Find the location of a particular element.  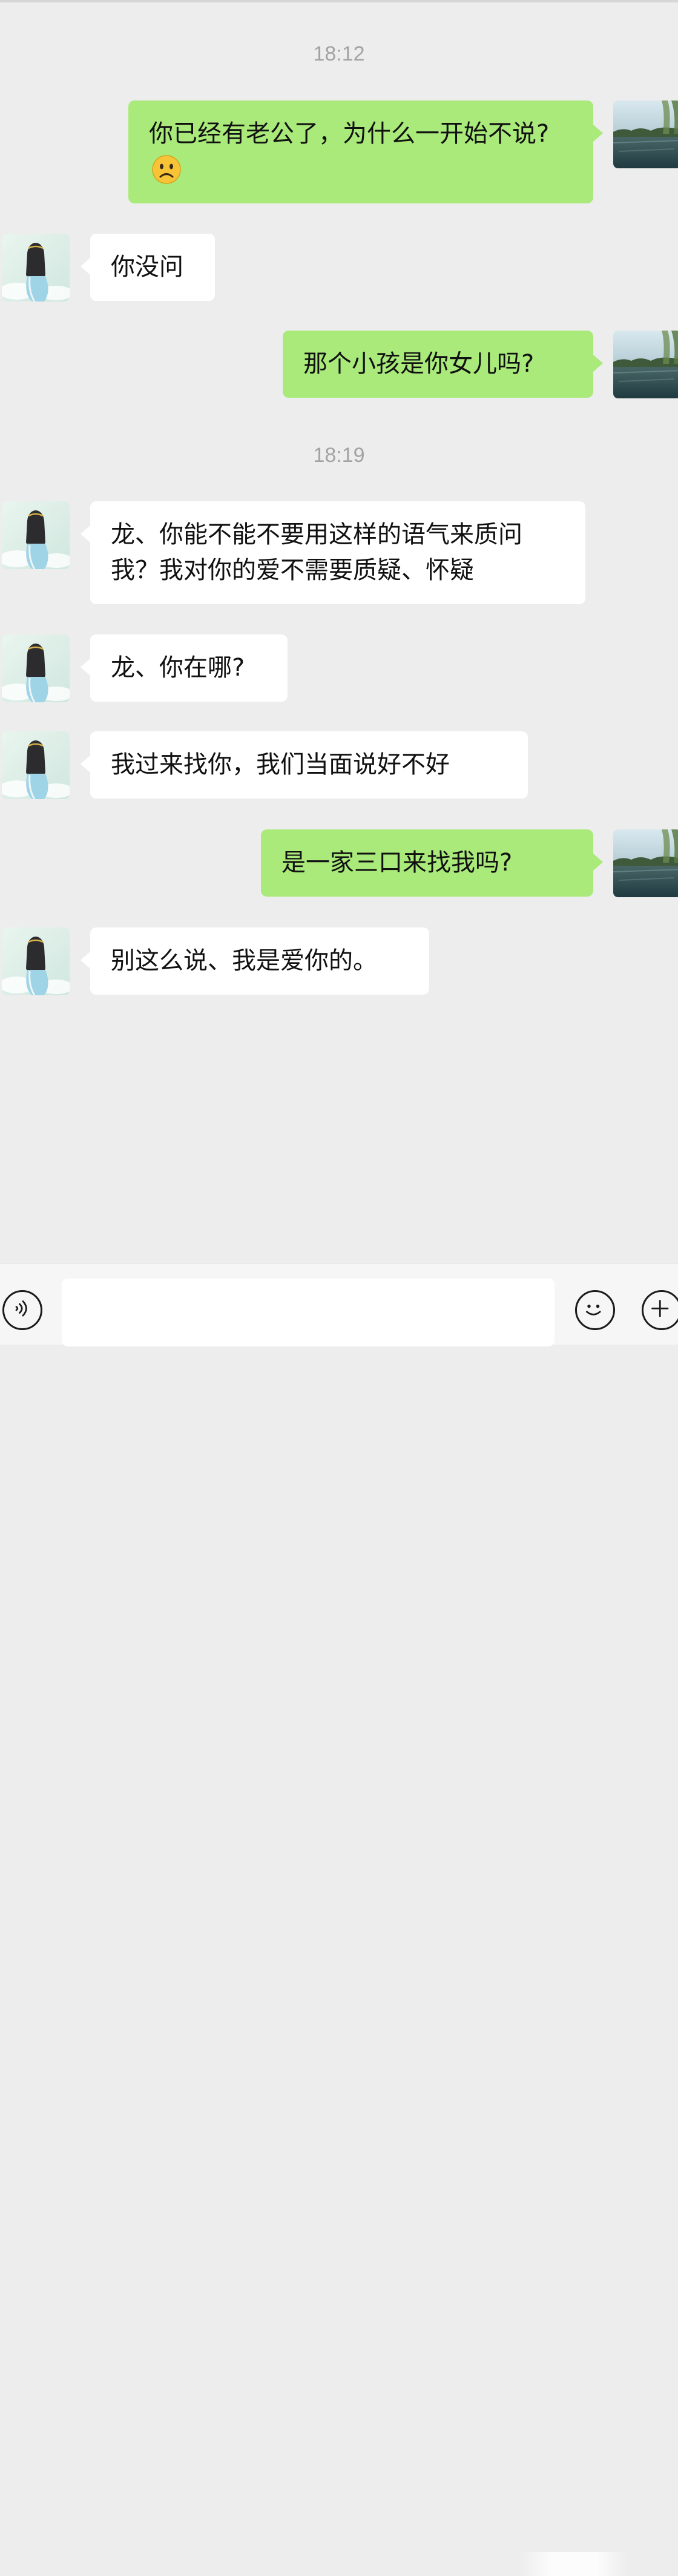

message-text: 是一家三口来找我吗? is located at coordinates (397, 863).